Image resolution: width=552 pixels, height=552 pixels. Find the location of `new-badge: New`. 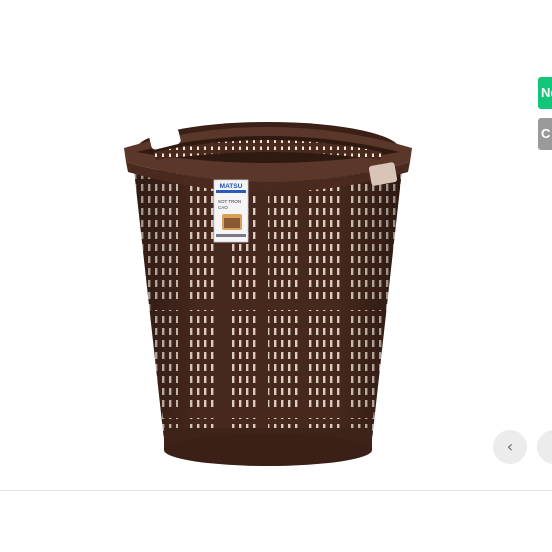

new-badge: New is located at coordinates (545, 93).